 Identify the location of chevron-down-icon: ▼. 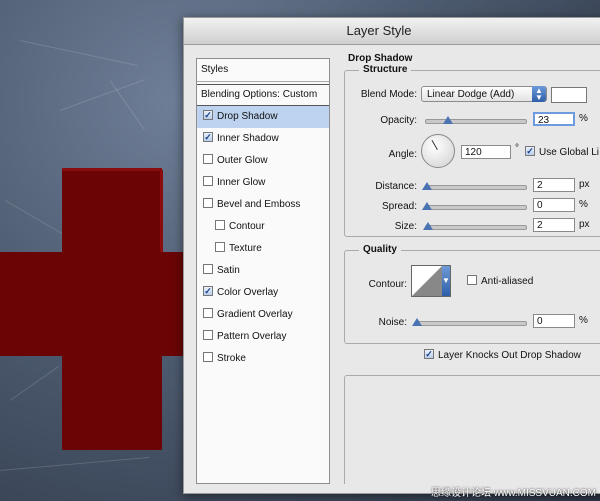
(446, 281).